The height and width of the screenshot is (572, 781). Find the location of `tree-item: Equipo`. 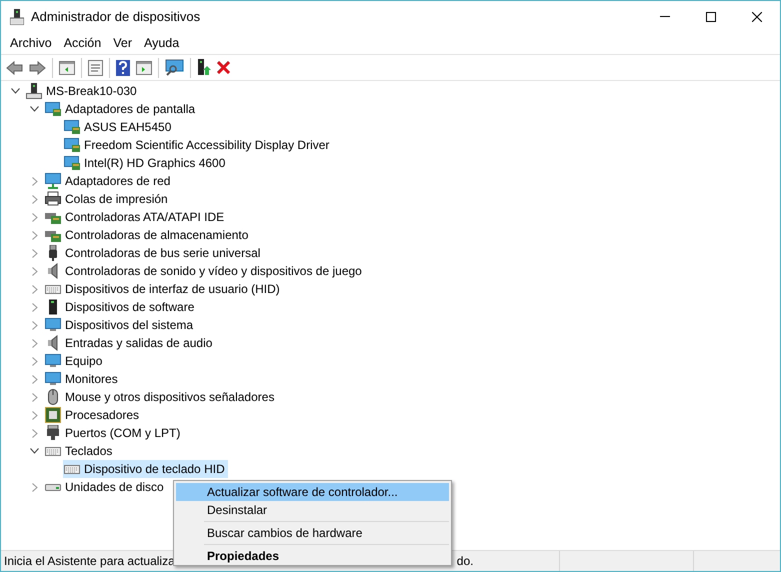

tree-item: Equipo is located at coordinates (75, 361).